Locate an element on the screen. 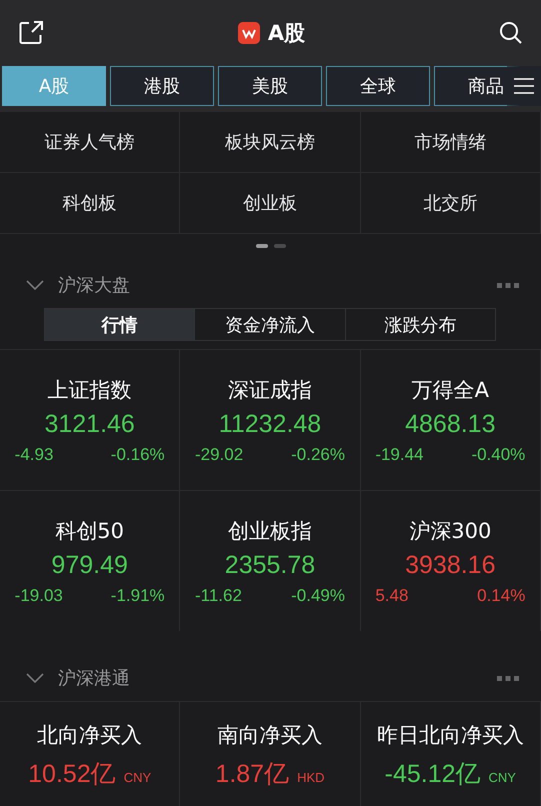 The width and height of the screenshot is (541, 806). flow-value: 10.52亿 is located at coordinates (72, 774).